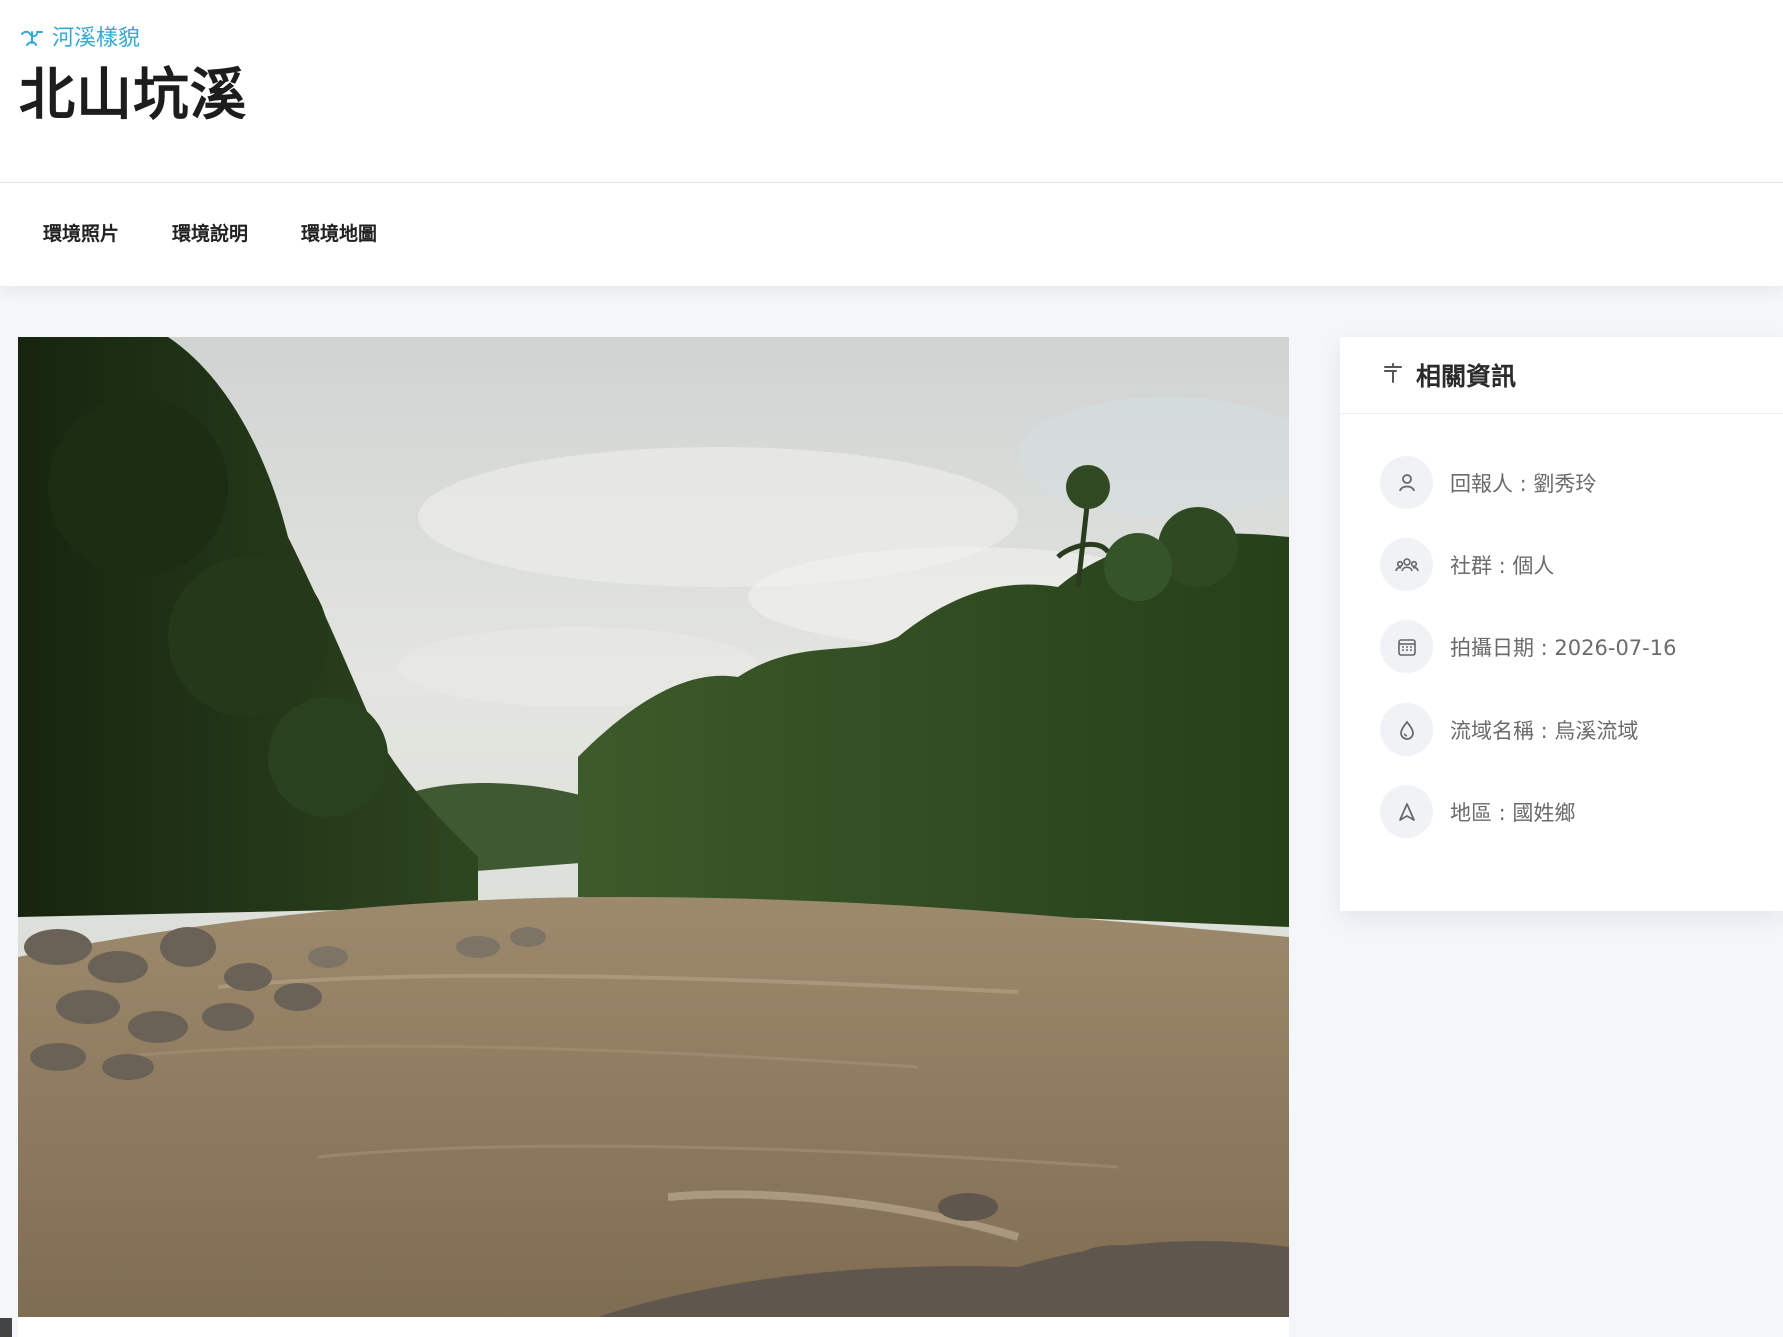  What do you see at coordinates (1406, 482) in the screenshot?
I see `user-icon` at bounding box center [1406, 482].